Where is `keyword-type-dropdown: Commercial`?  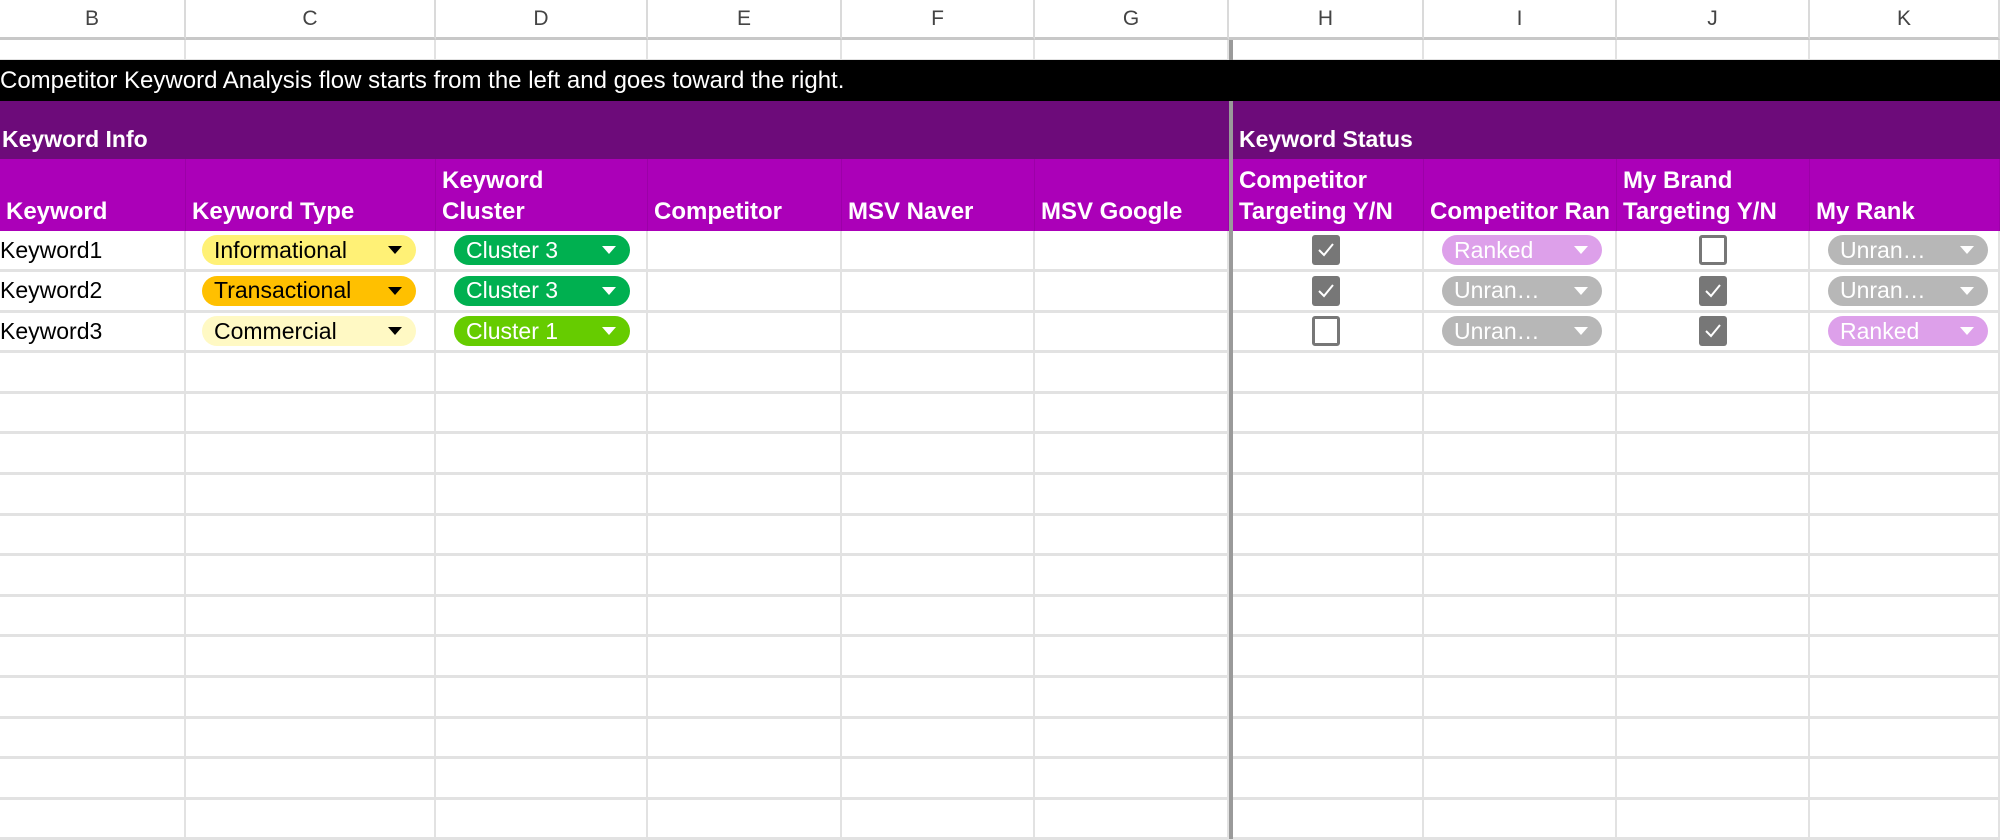
keyword-type-dropdown: Commercial is located at coordinates (309, 331).